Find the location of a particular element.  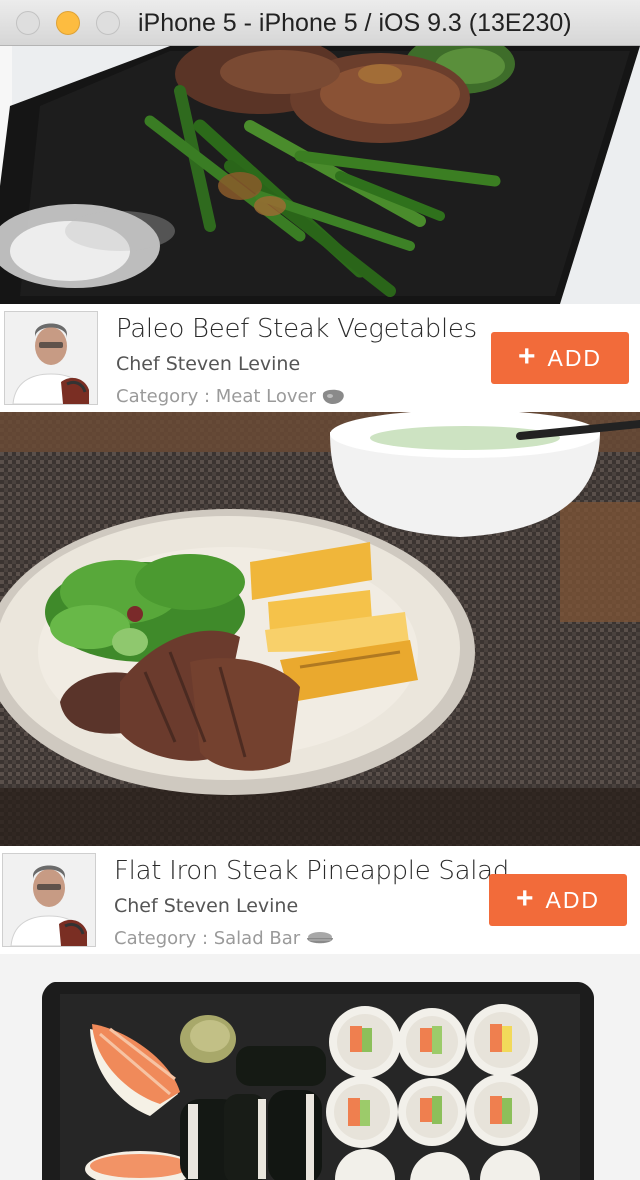

recipe-category: Category : Meat Lover is located at coordinates (231, 396).